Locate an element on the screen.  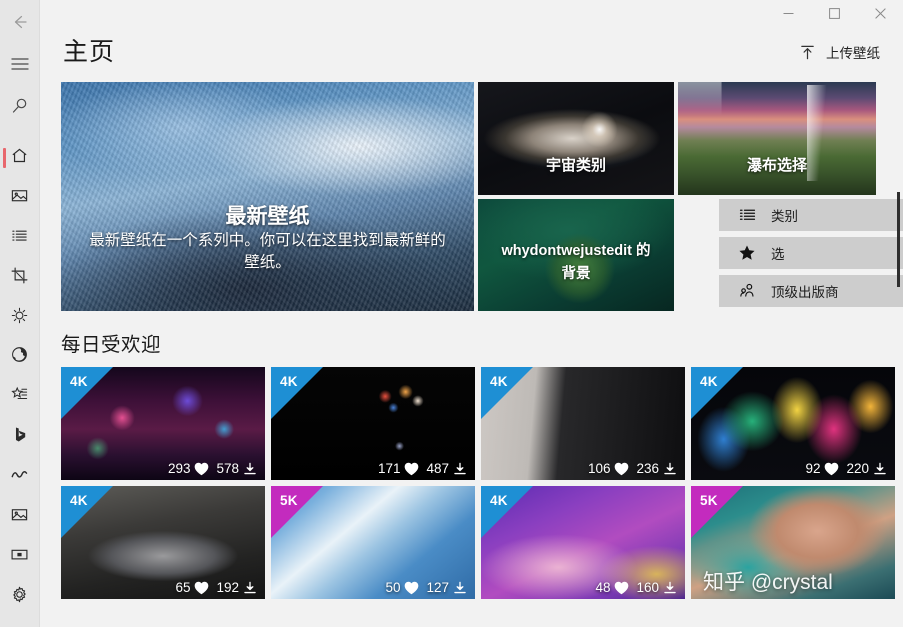
hero-space-title: 宇宙类别 is located at coordinates (575, 165).